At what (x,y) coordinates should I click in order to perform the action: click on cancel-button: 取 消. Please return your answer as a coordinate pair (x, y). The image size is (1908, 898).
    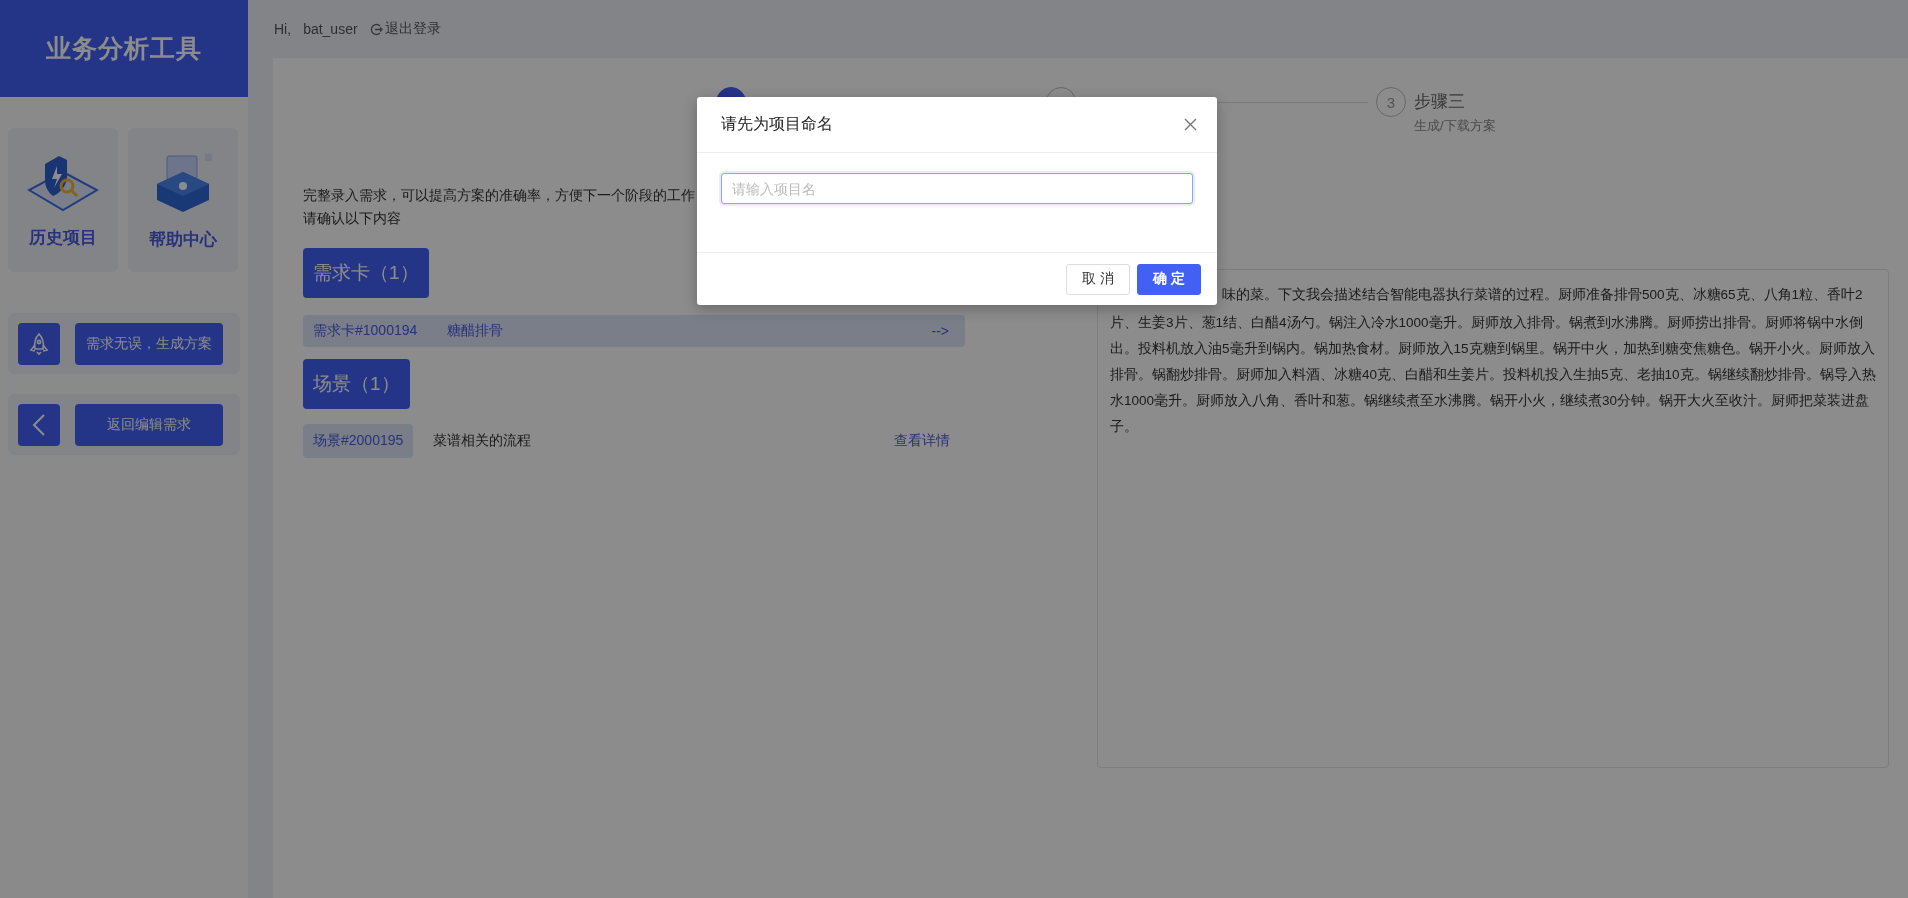
    Looking at the image, I should click on (1098, 279).